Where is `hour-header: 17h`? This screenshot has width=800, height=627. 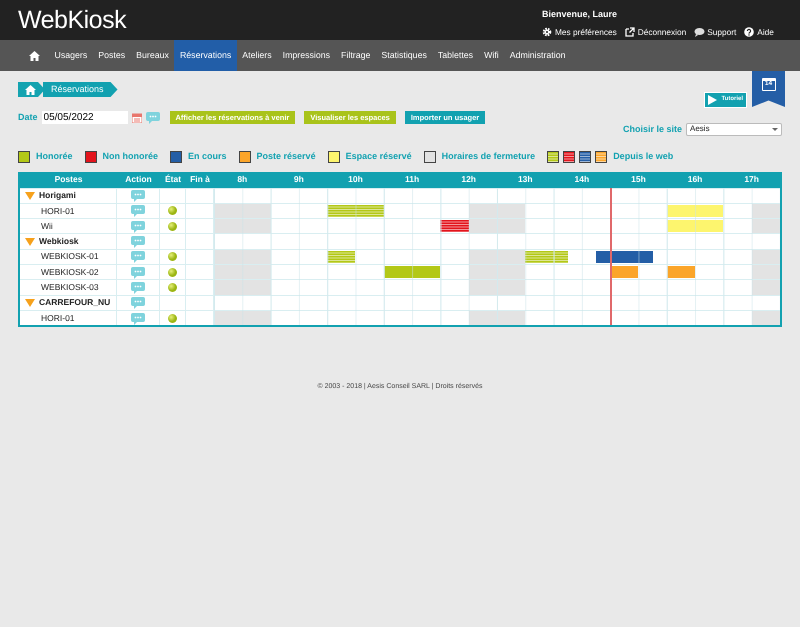
hour-header: 17h is located at coordinates (751, 180).